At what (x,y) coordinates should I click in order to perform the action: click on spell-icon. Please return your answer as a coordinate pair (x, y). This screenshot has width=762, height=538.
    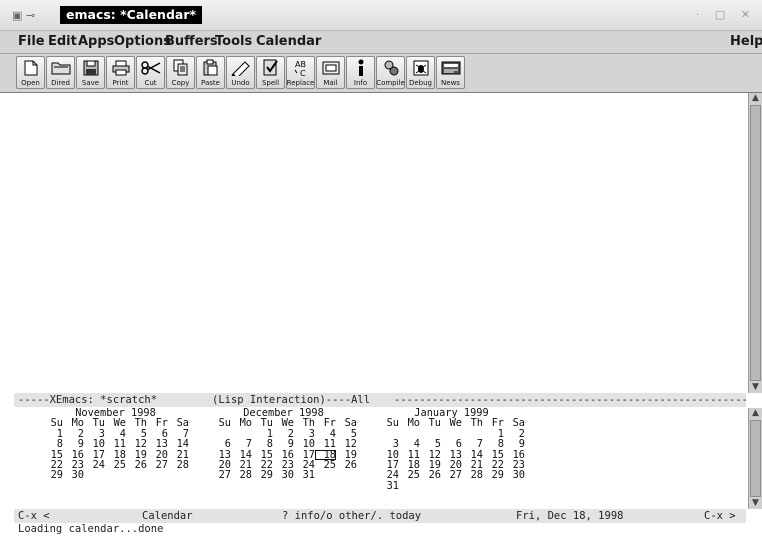
    Looking at the image, I should click on (271, 67).